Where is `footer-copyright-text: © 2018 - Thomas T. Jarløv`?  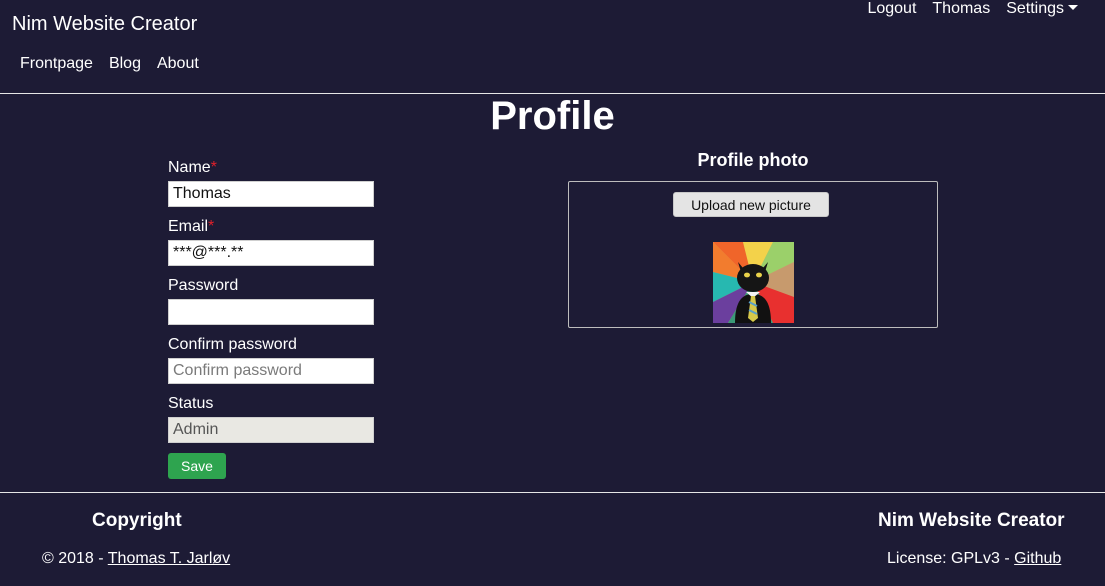
footer-copyright-text: © 2018 - Thomas T. Jarløv is located at coordinates (136, 558).